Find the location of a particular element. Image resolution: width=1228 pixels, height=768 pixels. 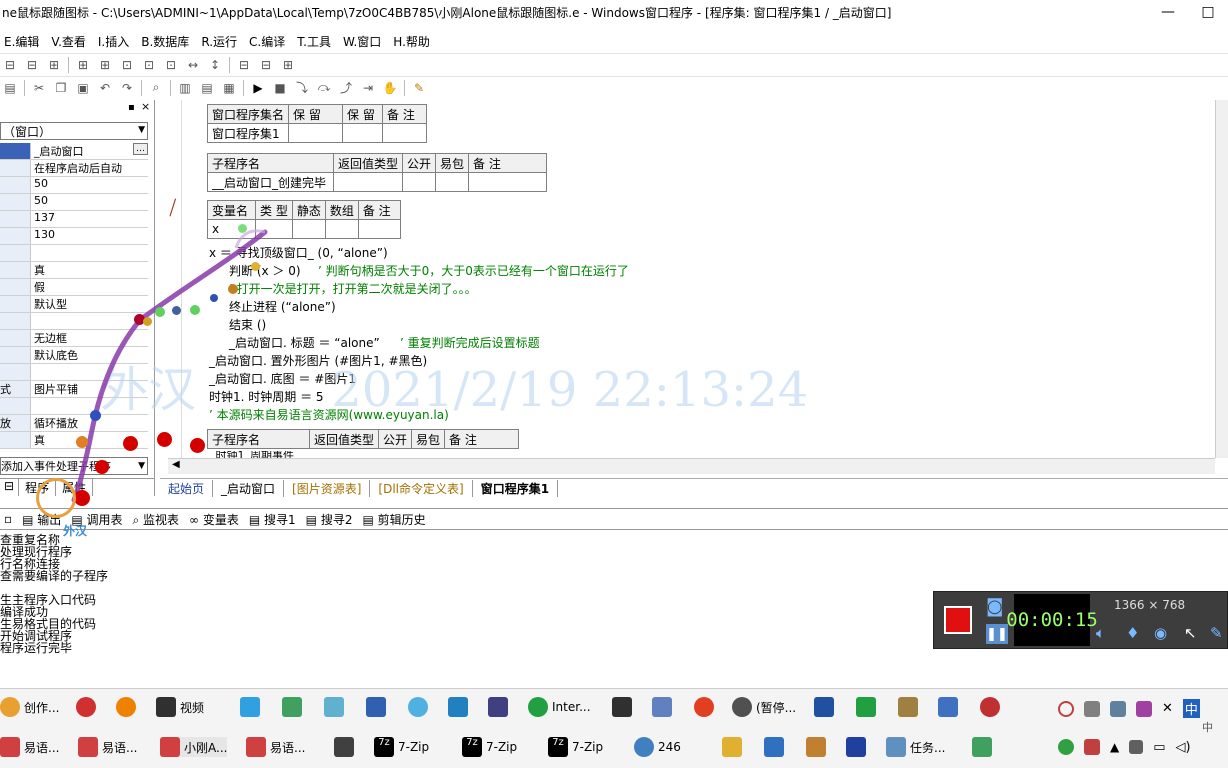

camera-icon: ◙ is located at coordinates (994, 606).